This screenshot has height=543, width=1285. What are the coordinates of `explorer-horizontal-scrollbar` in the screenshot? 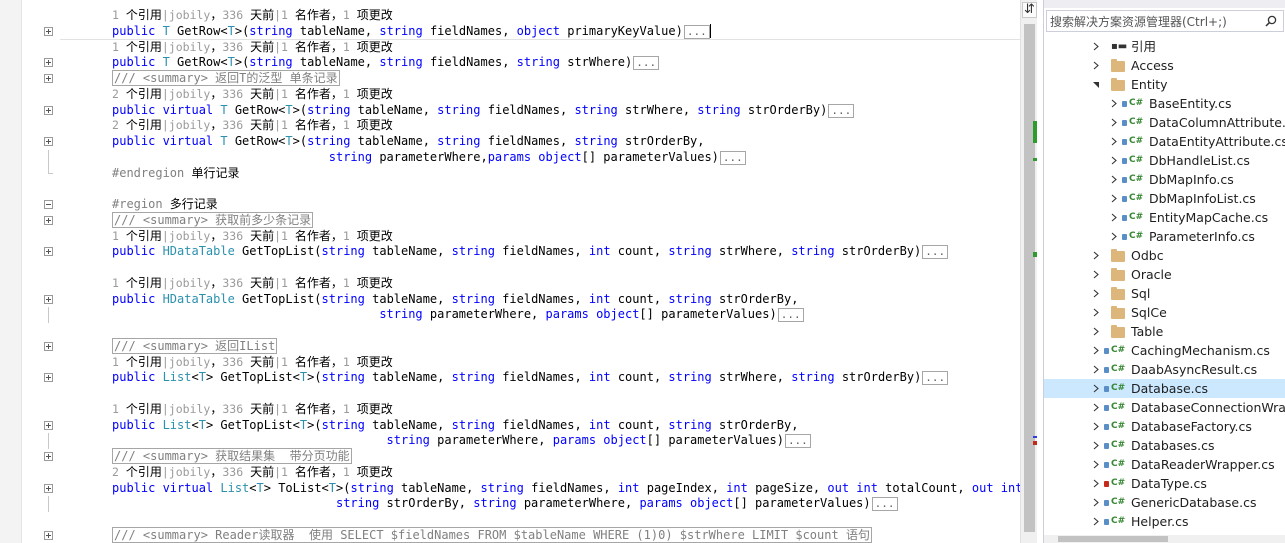 It's located at (1164, 539).